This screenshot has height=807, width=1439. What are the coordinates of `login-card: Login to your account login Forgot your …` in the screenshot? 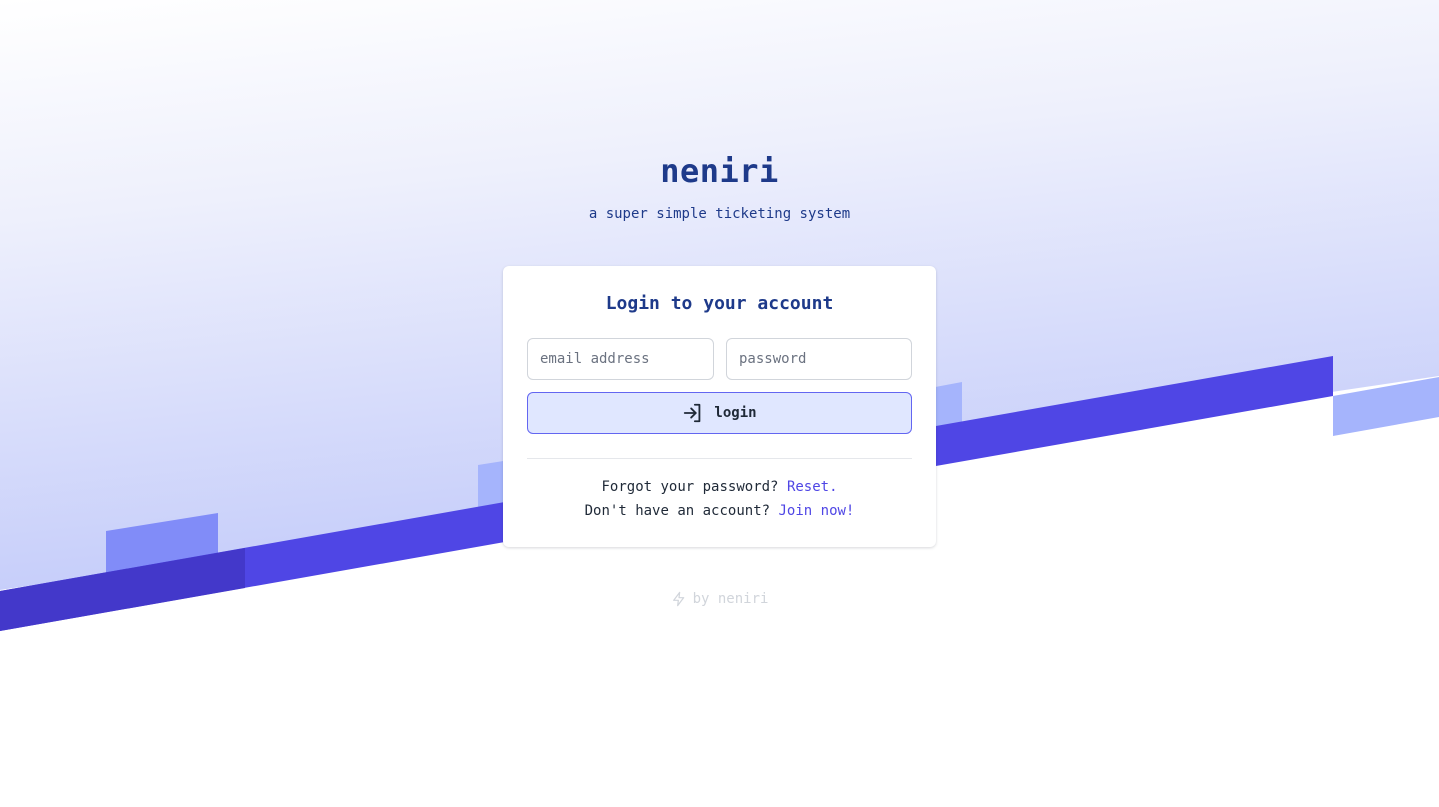 It's located at (719, 406).